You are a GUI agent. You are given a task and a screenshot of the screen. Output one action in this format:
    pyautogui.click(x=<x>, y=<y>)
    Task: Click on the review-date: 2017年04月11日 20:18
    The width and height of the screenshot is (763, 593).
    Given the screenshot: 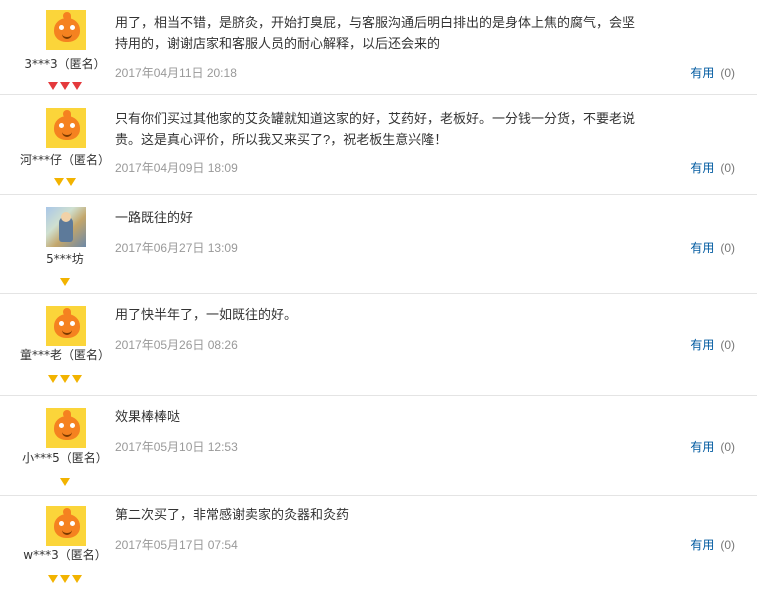 What is the action you would take?
    pyautogui.click(x=176, y=73)
    